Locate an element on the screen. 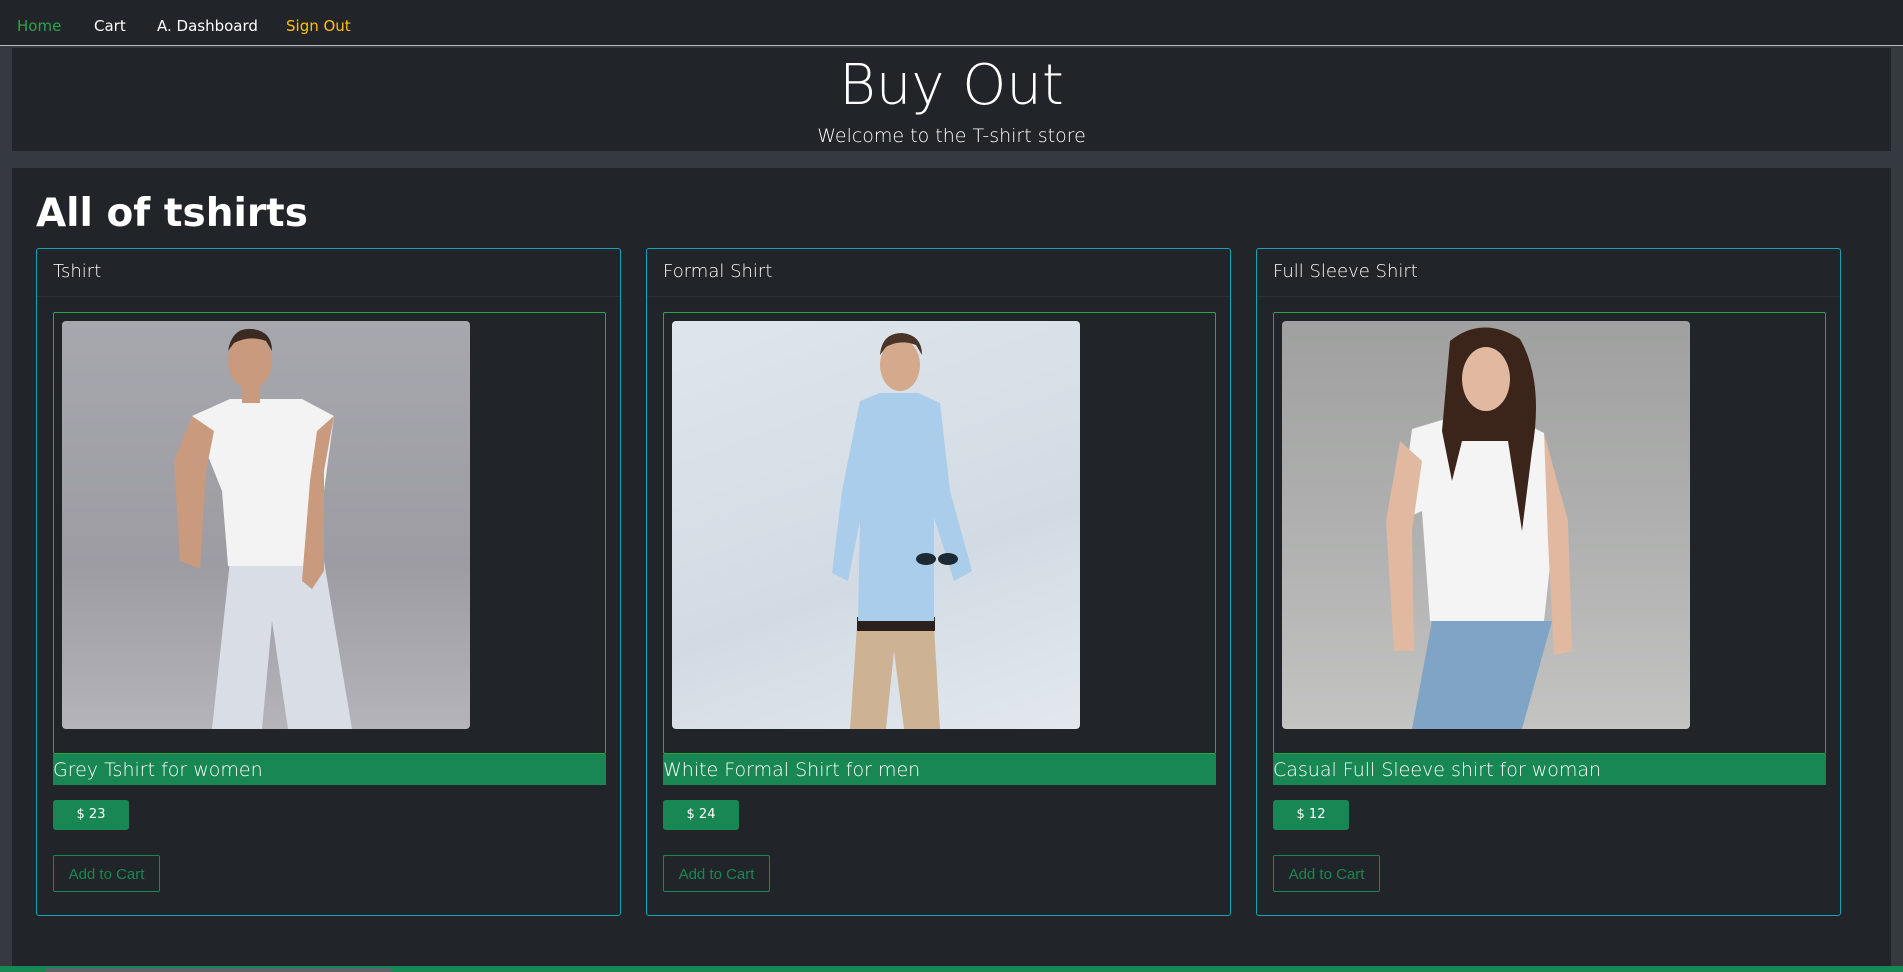 The image size is (1903, 972). price-badge: $ 12 is located at coordinates (1311, 815).